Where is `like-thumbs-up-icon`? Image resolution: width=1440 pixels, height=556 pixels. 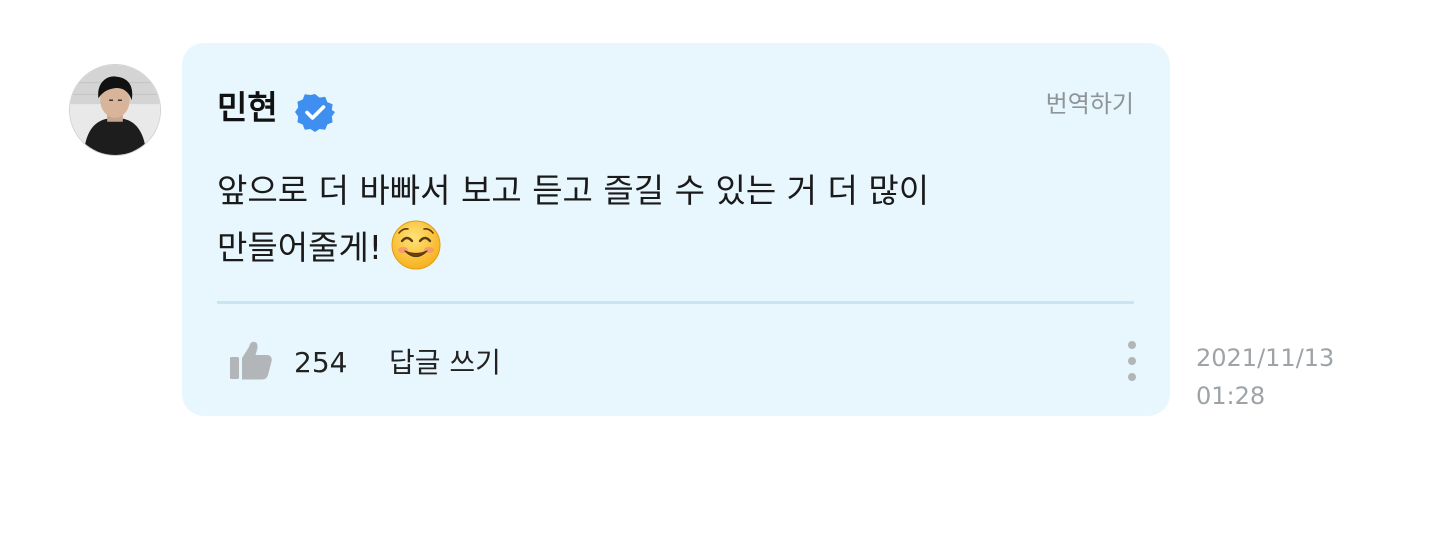
like-thumbs-up-icon is located at coordinates (251, 360).